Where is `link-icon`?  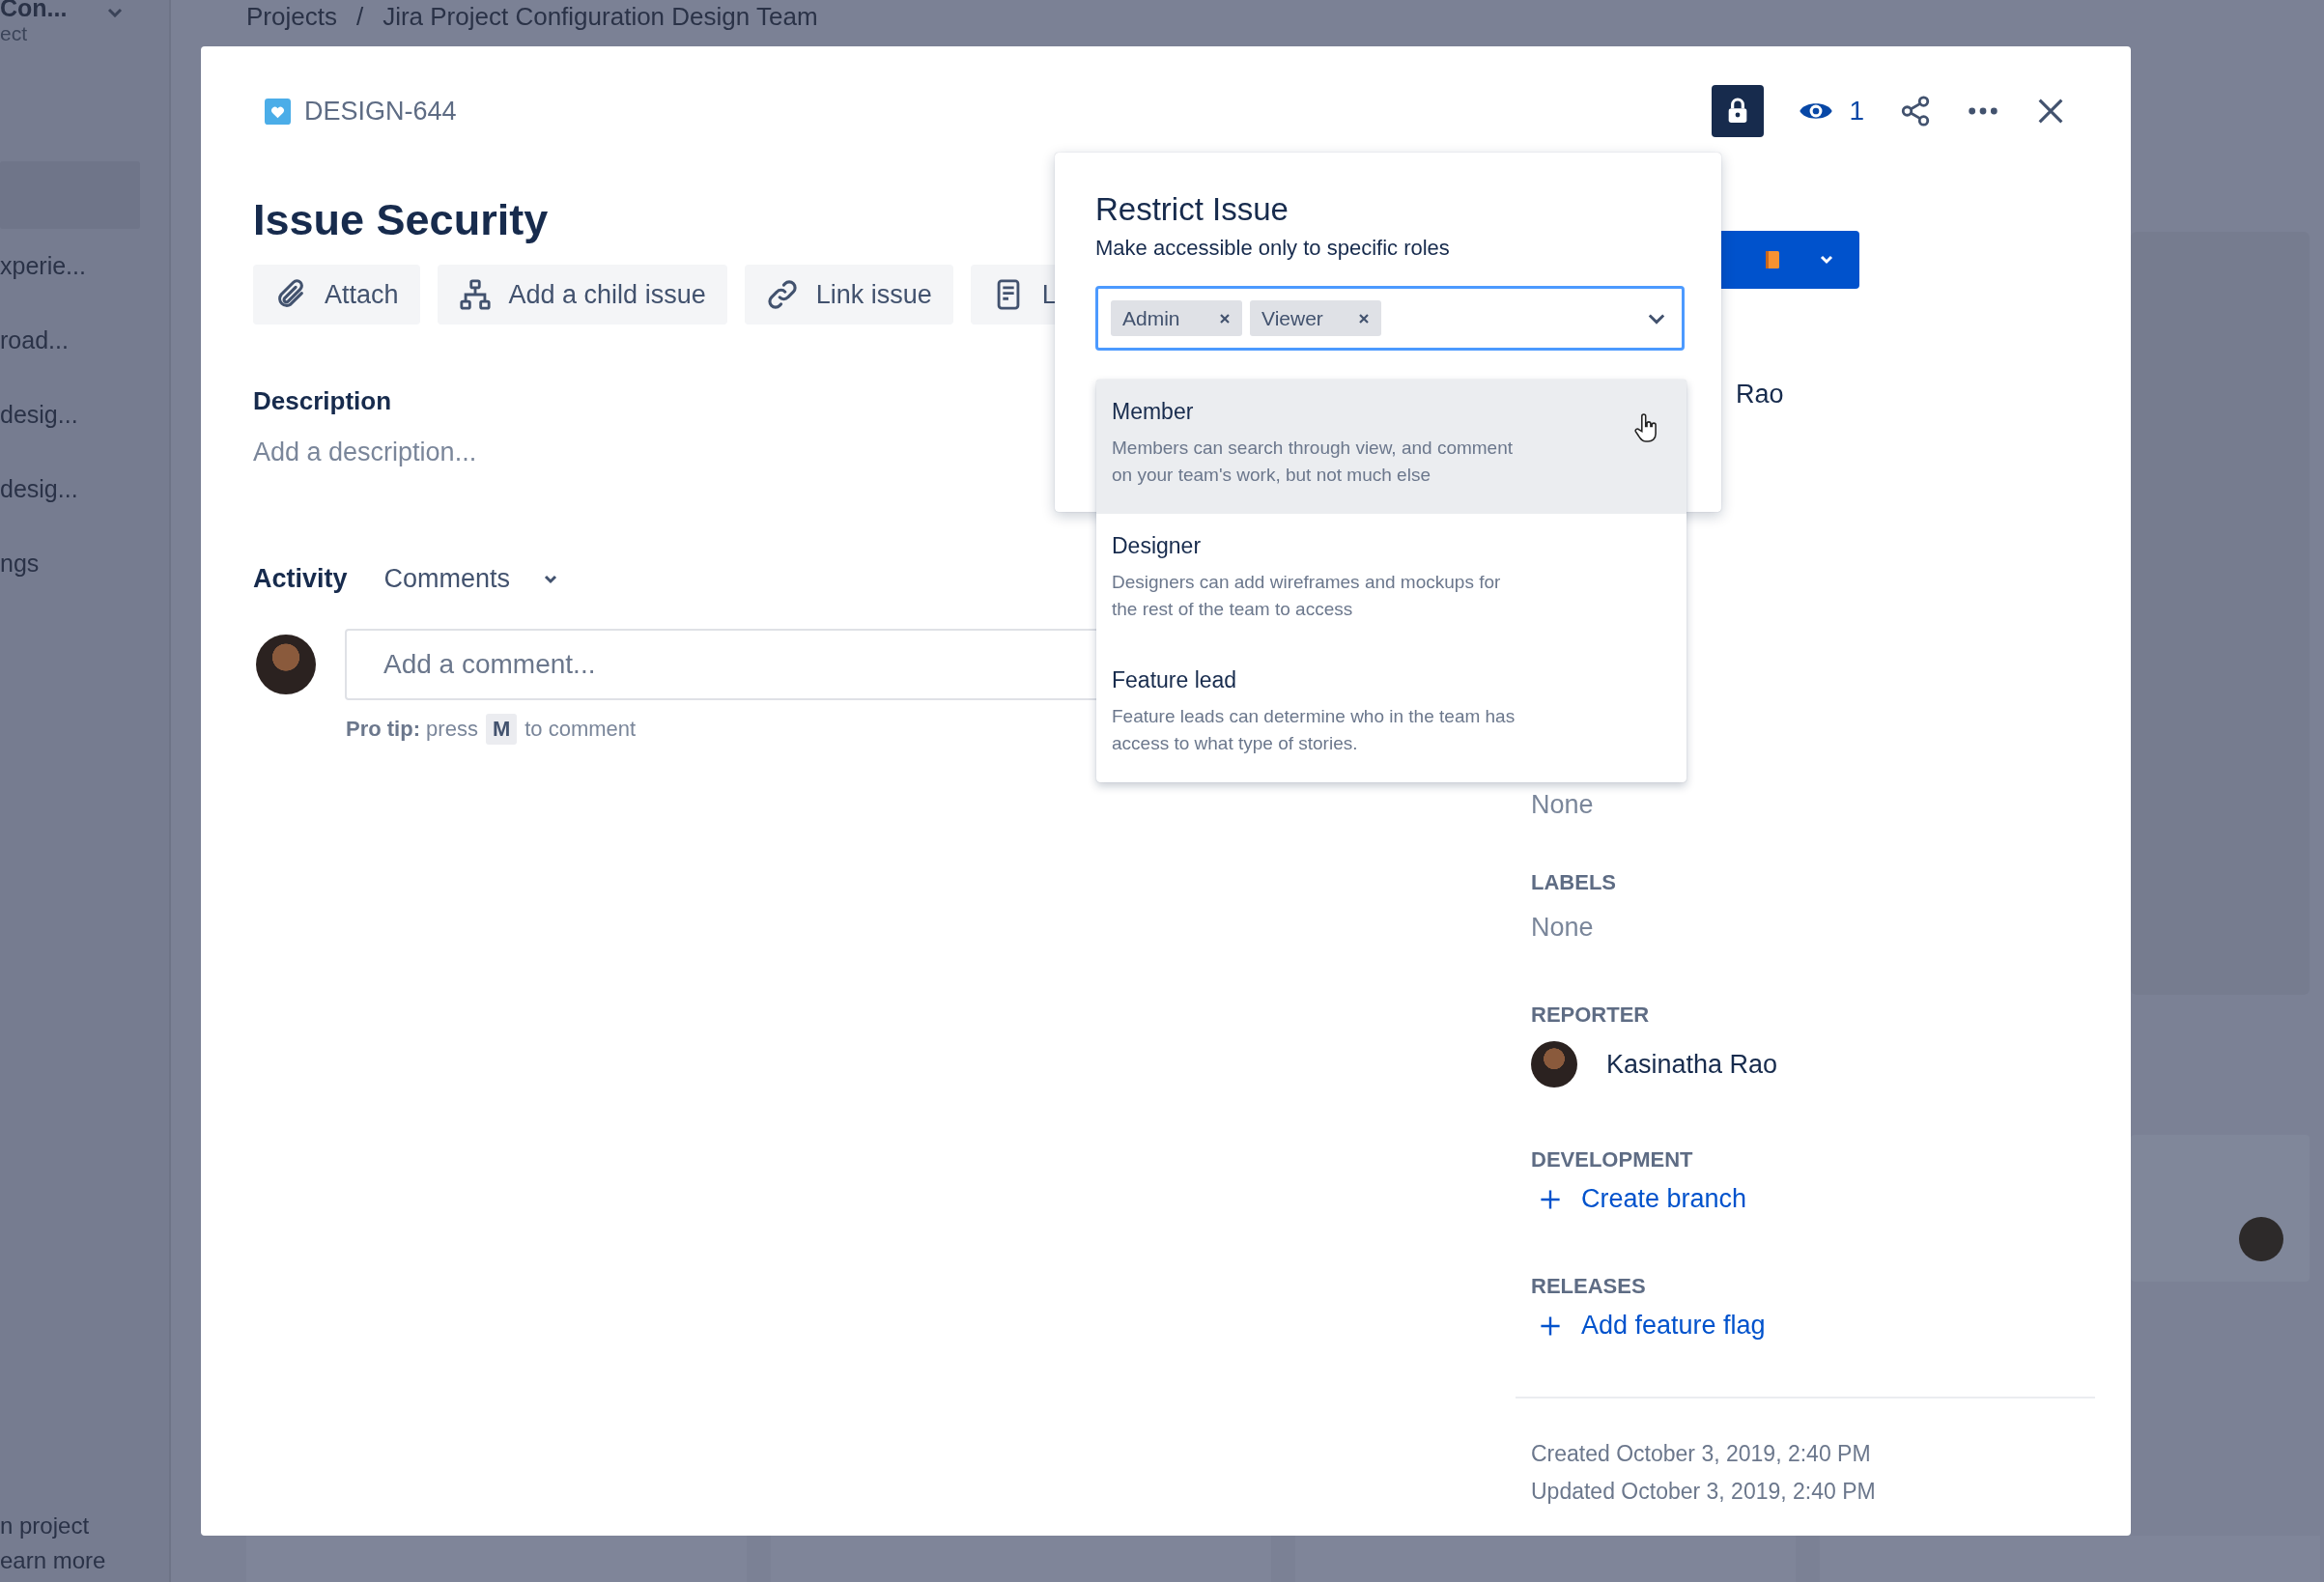 link-icon is located at coordinates (782, 295).